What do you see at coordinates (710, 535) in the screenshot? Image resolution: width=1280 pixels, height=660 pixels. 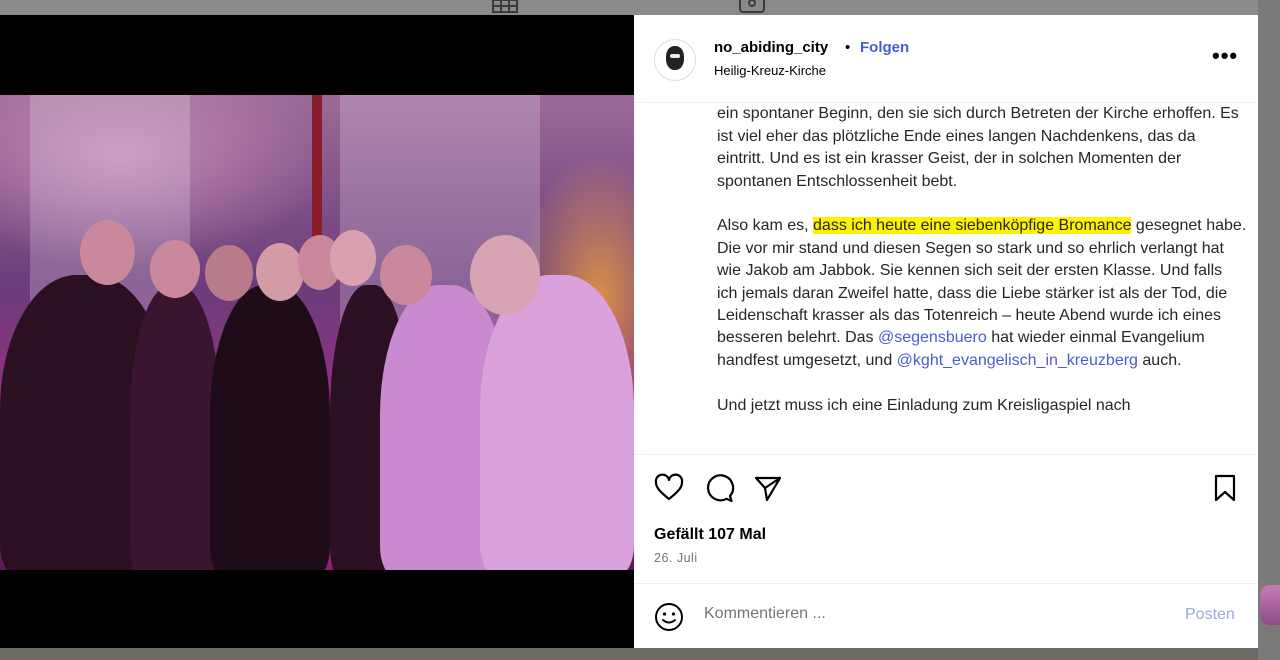 I see `likes-count: Gefällt 107 Mal` at bounding box center [710, 535].